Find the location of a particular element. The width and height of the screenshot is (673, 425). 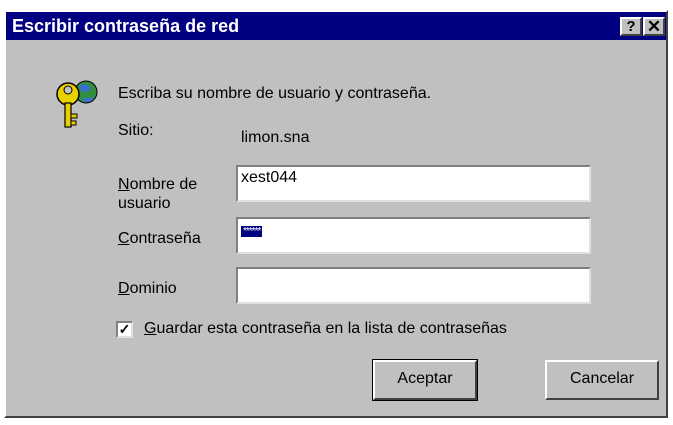

window-title: Escribir contraseña de red is located at coordinates (126, 26).